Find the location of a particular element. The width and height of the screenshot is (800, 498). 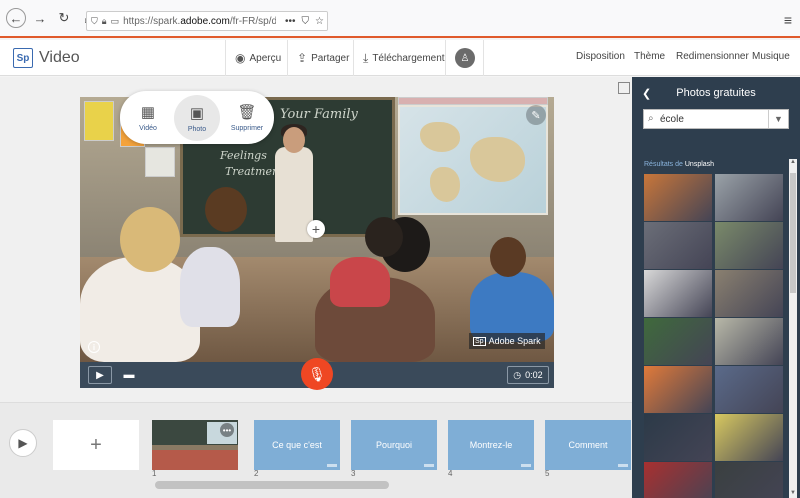

slide-label: Comment is located at coordinates (588, 445).